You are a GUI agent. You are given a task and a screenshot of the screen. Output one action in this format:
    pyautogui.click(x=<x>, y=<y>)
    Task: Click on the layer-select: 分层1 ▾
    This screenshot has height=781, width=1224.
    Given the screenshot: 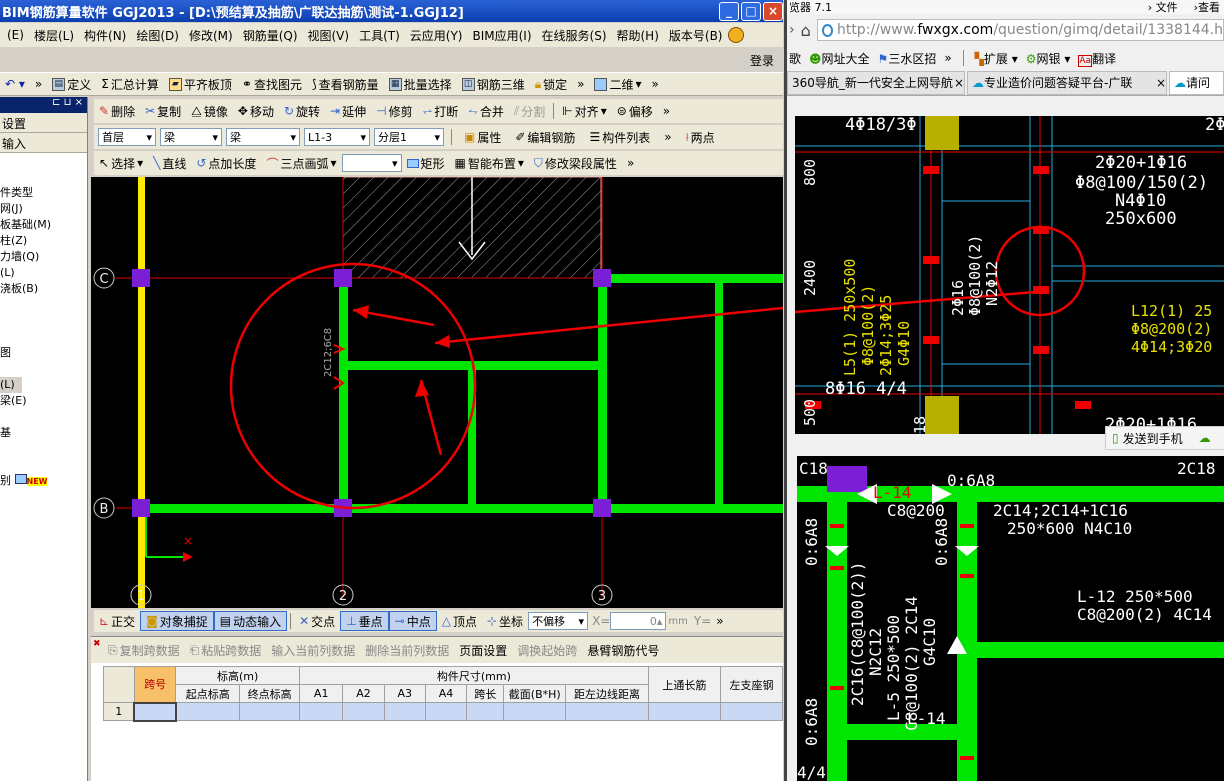 What is the action you would take?
    pyautogui.click(x=409, y=137)
    